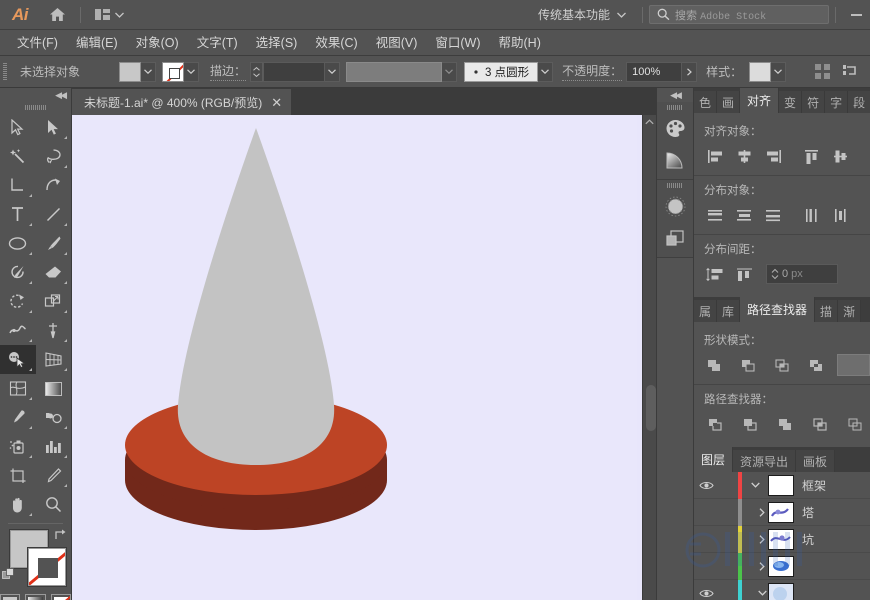 The width and height of the screenshot is (870, 600). Describe the element at coordinates (54, 243) in the screenshot. I see `paintbrush-tool` at that location.